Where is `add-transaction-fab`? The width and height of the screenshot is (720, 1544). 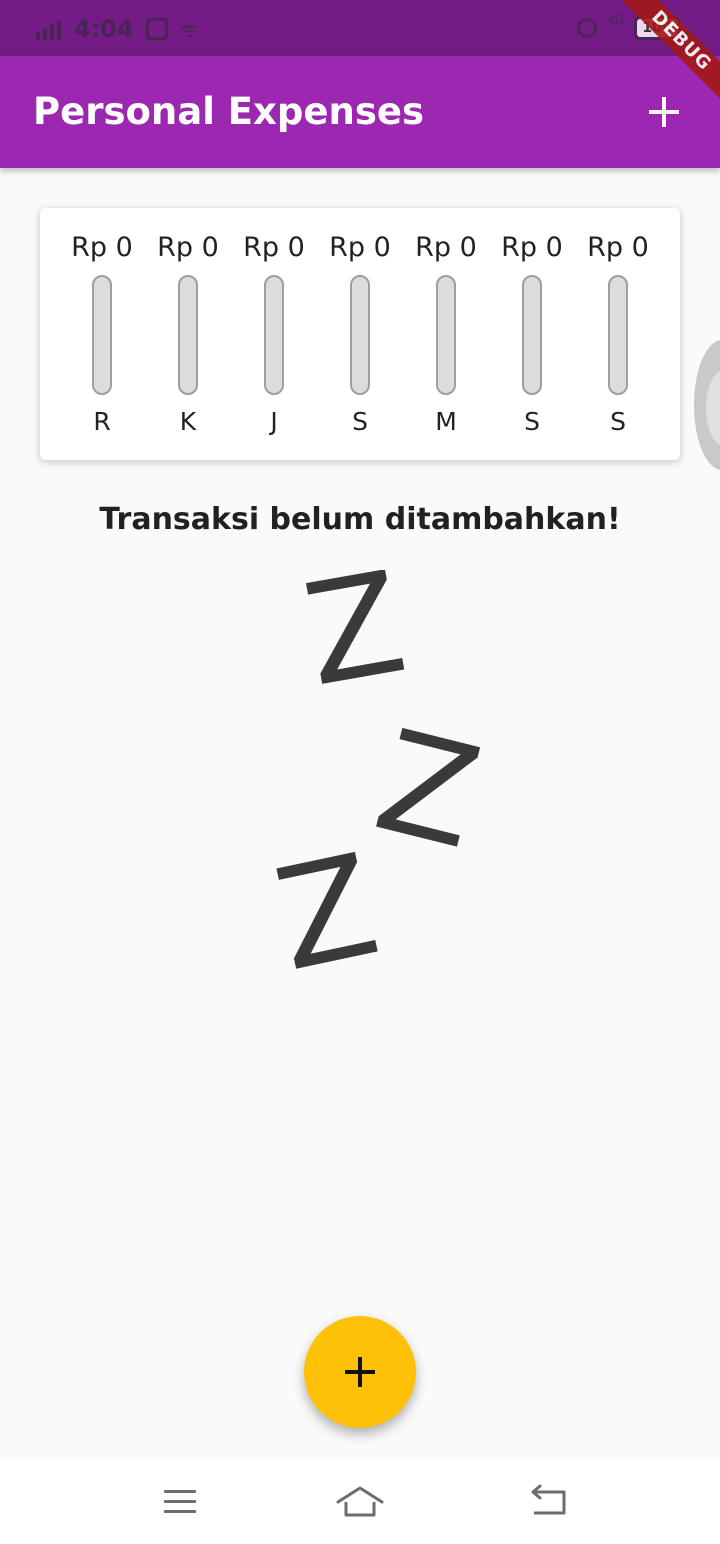 add-transaction-fab is located at coordinates (360, 1372).